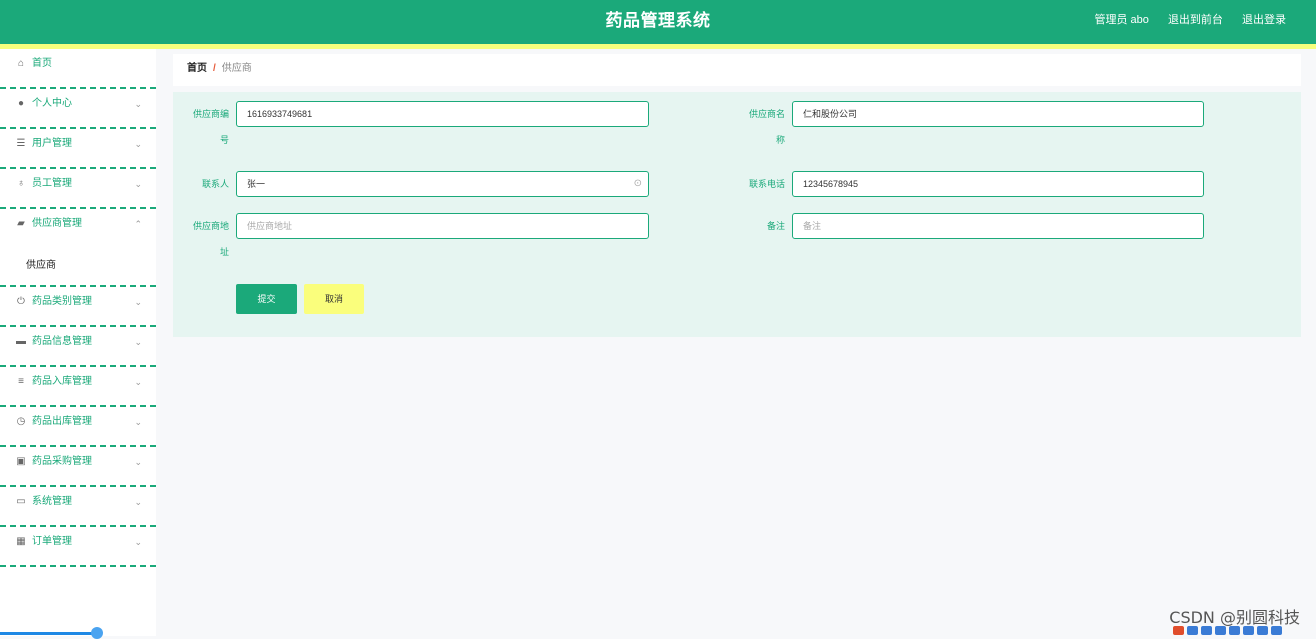 The width and height of the screenshot is (1316, 639). I want to click on supplier-name-label-line1: 供应商名, so click(766, 114).